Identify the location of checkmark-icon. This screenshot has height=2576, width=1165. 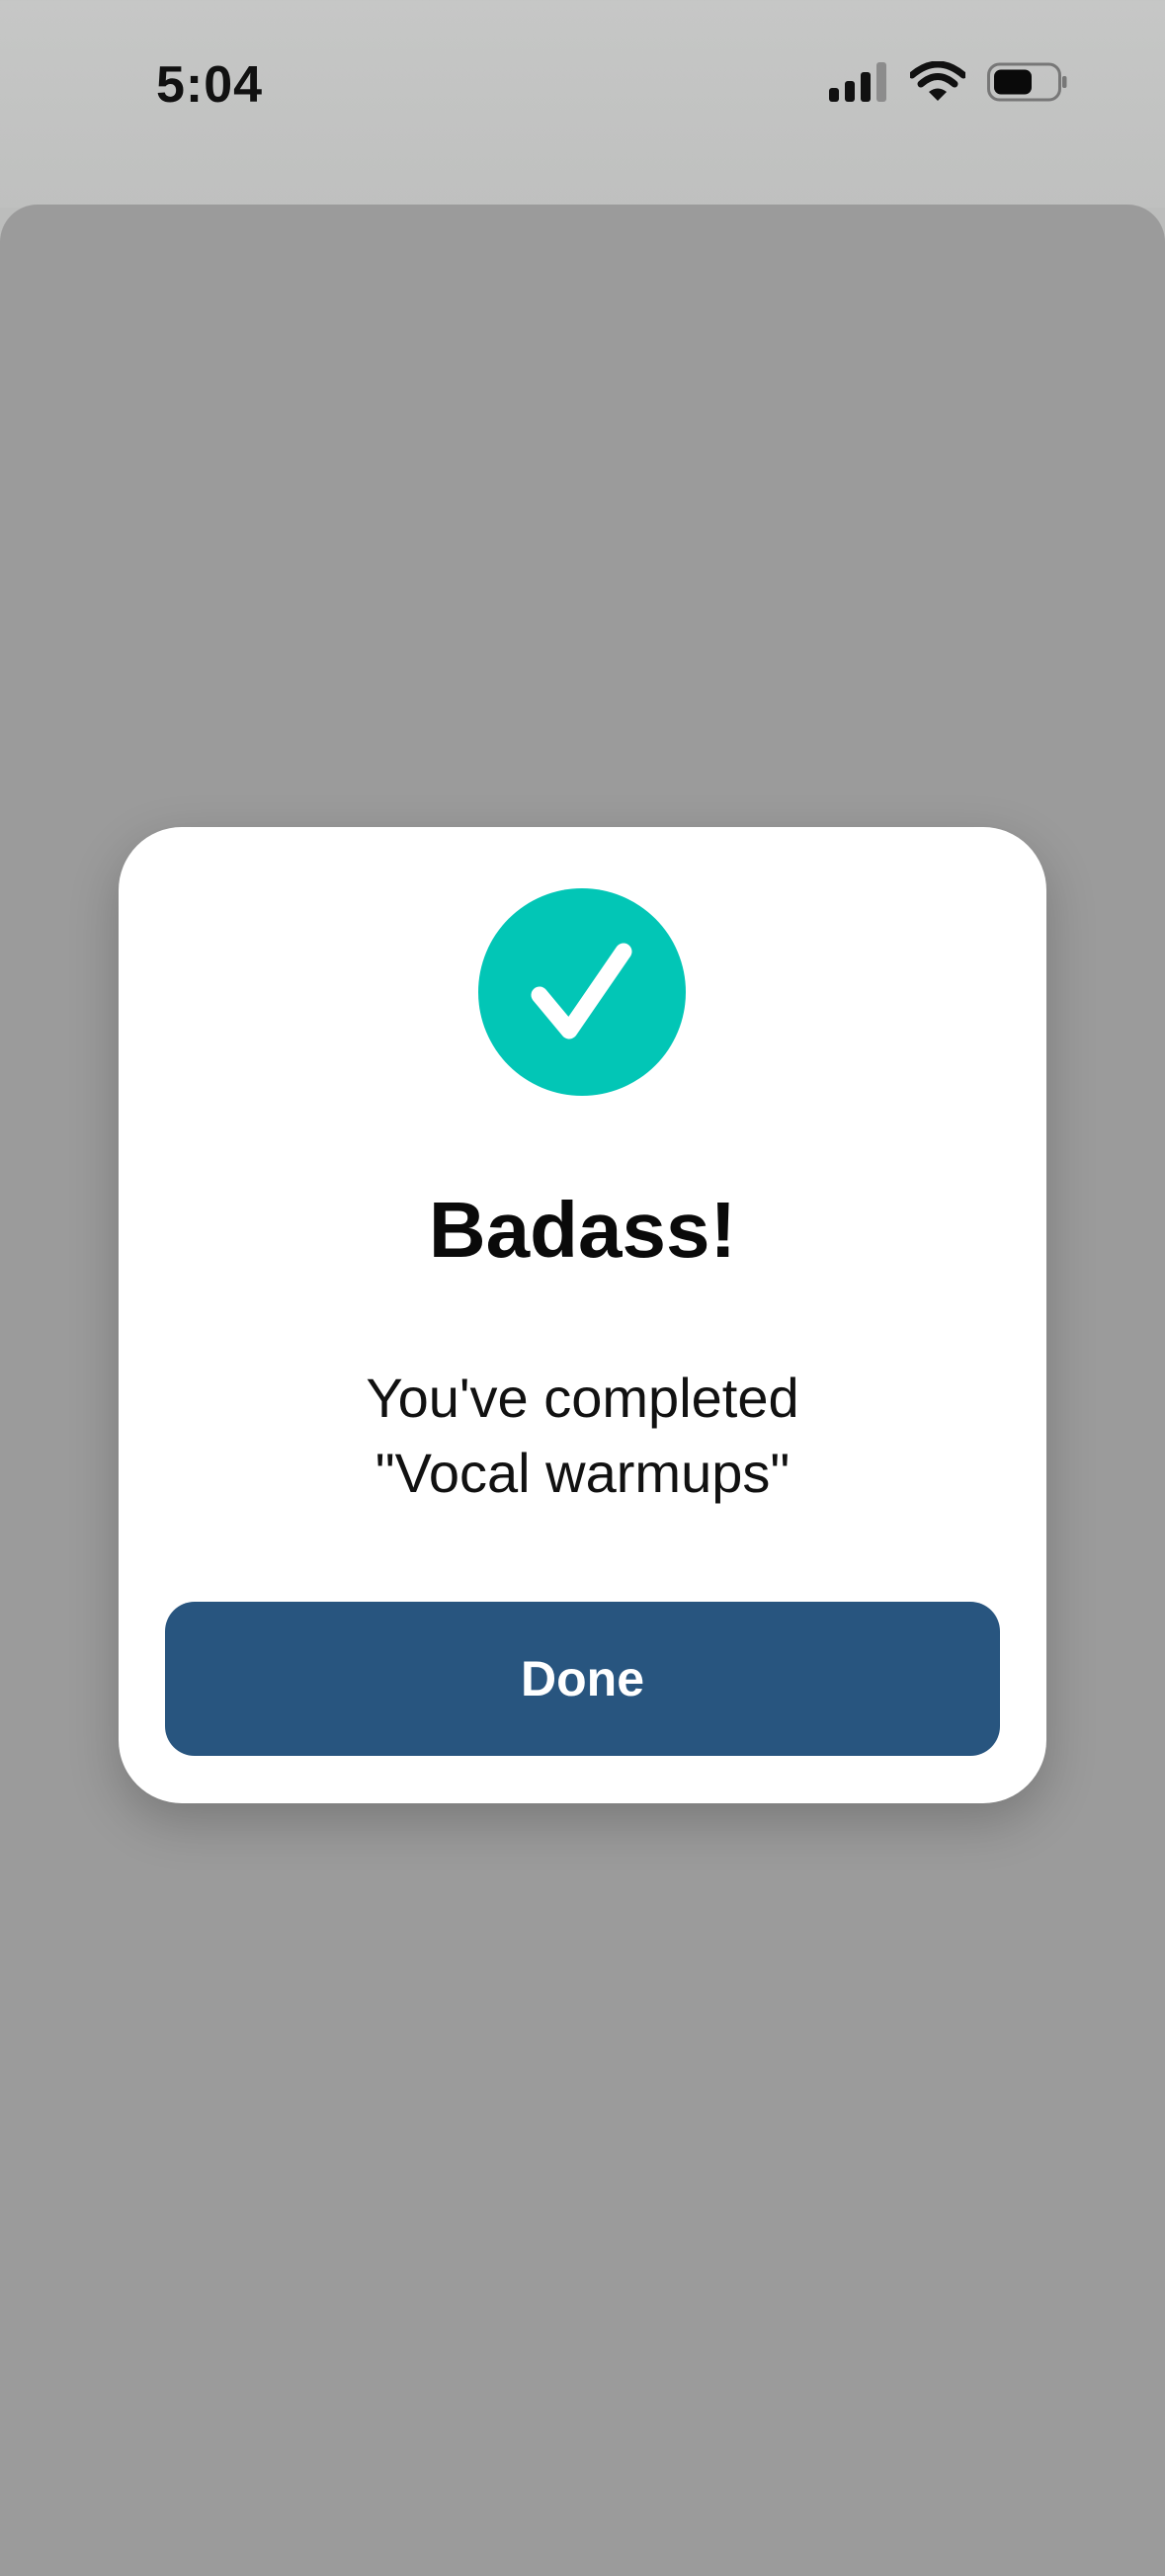
(581, 991).